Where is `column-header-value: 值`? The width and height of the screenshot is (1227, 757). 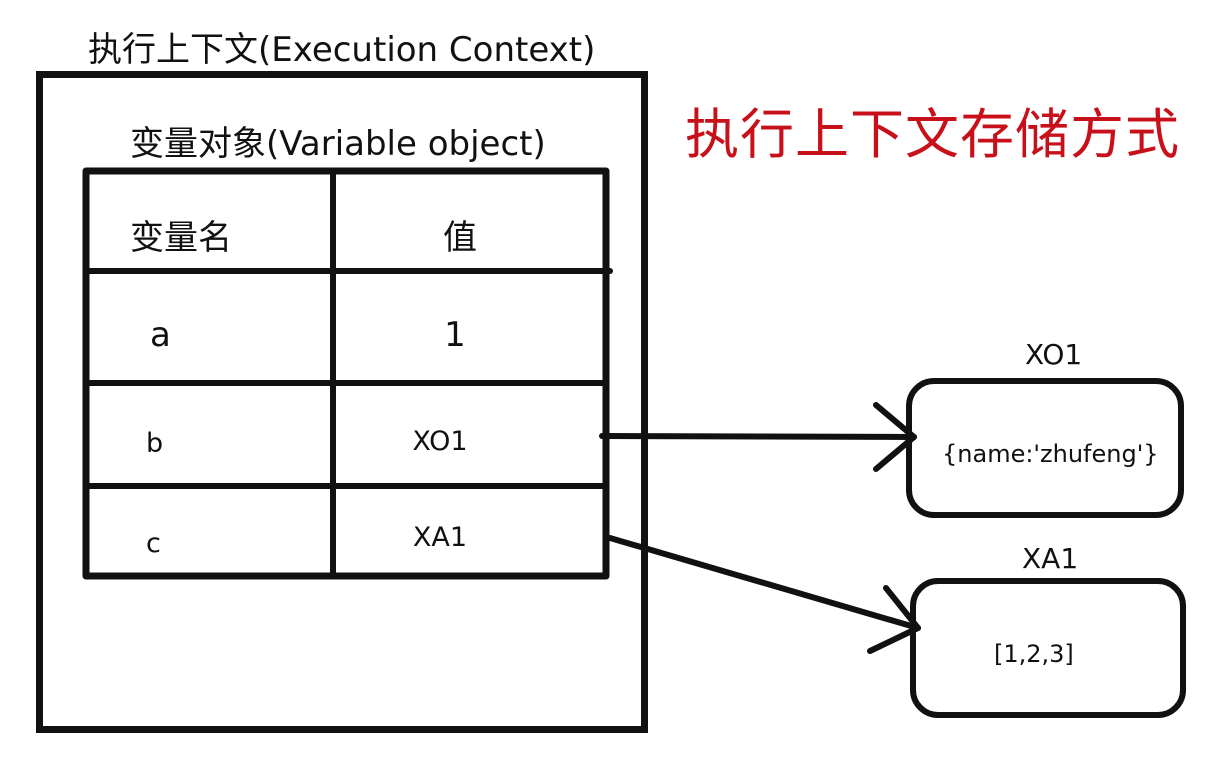
column-header-value: 值 is located at coordinates (460, 237).